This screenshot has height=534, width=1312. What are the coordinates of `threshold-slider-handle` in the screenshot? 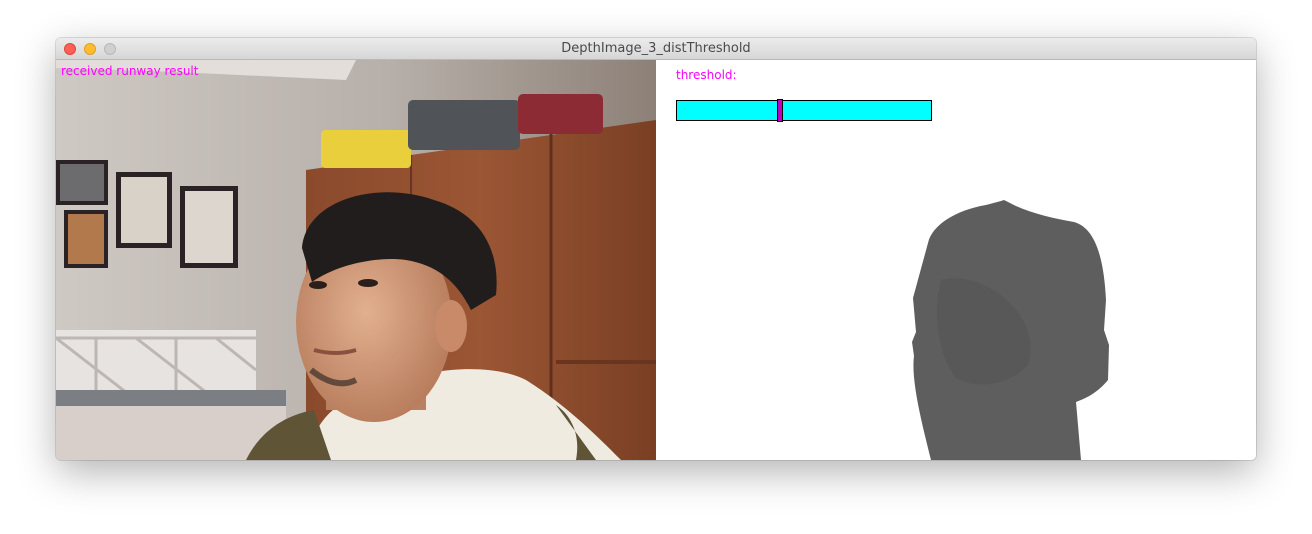 It's located at (780, 110).